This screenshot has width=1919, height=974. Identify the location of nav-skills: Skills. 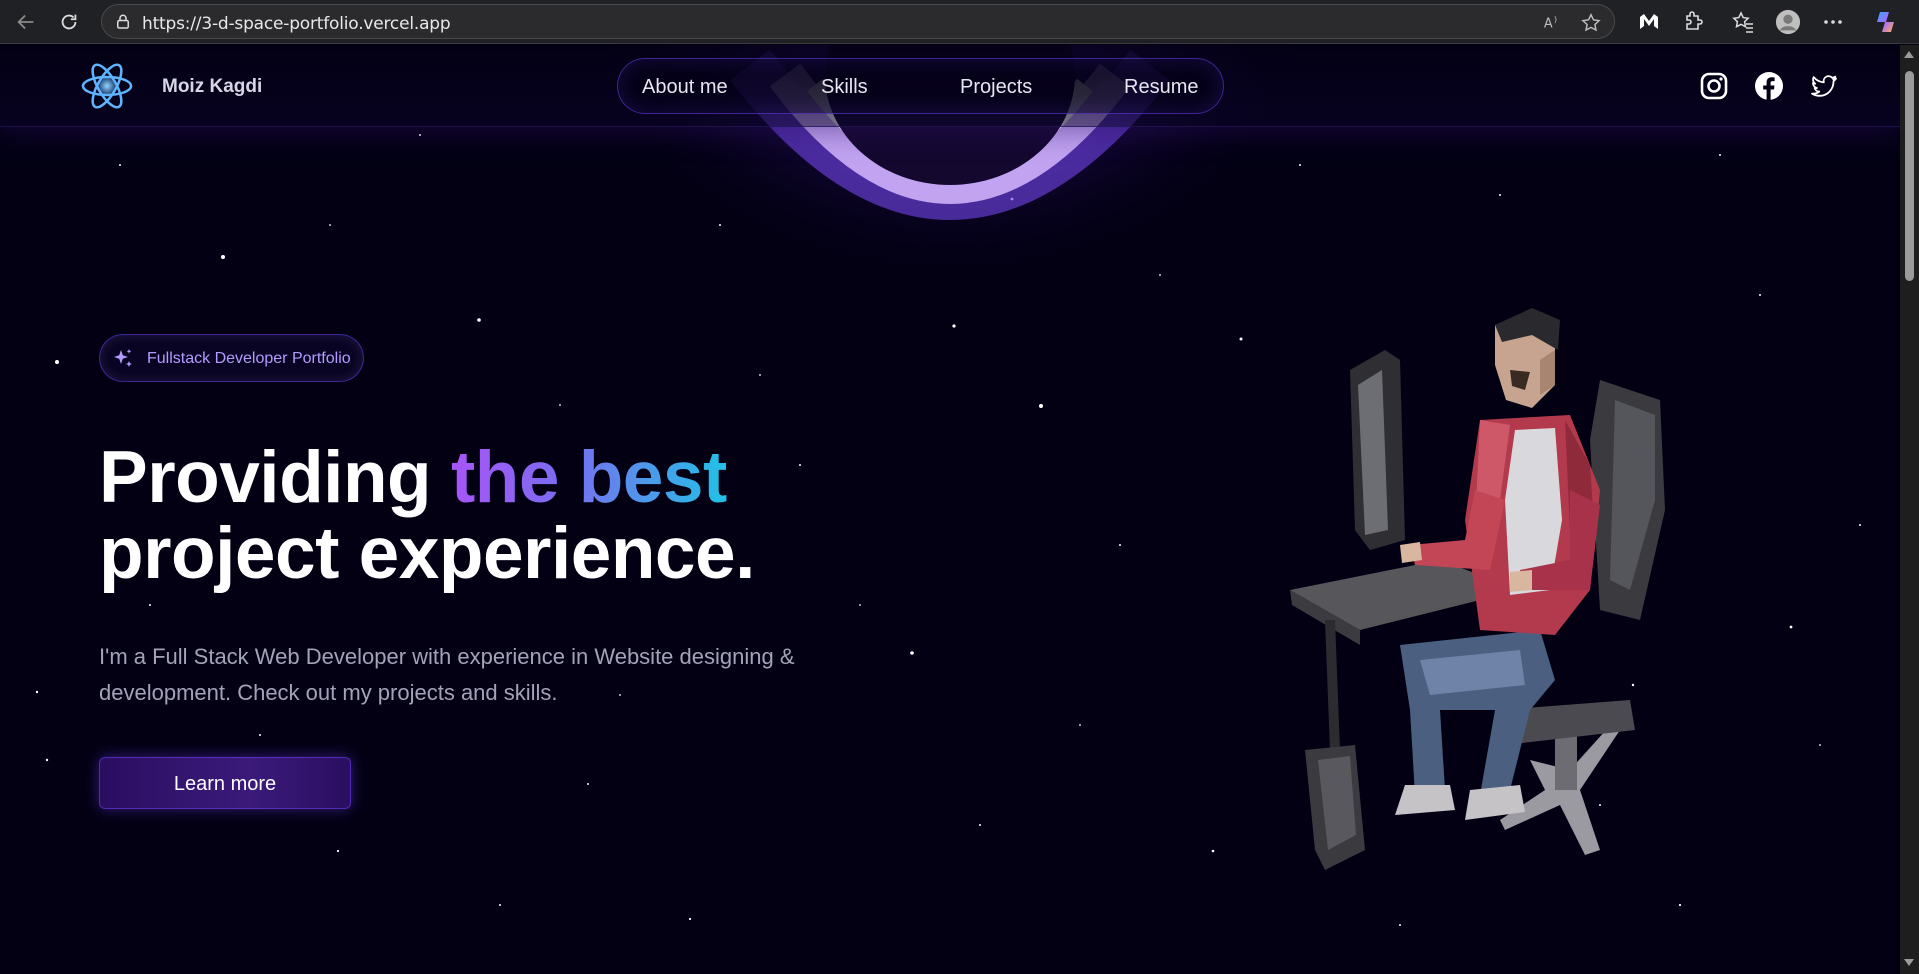
(844, 87).